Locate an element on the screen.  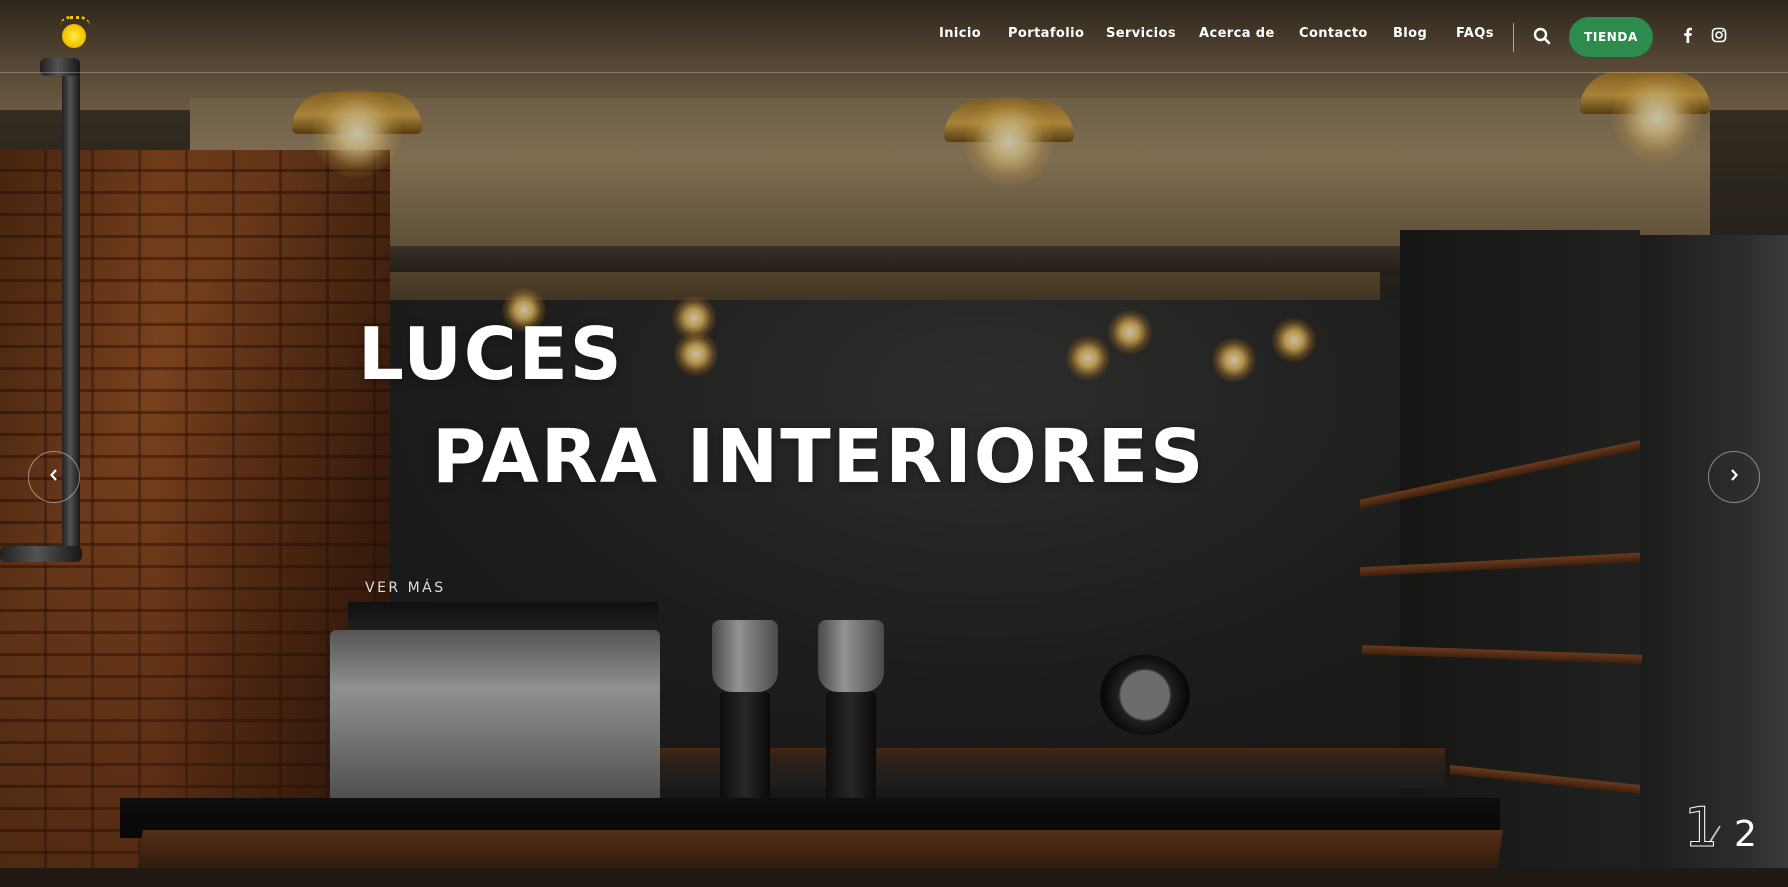
hero-headline-line-2: PARA INTERIORES is located at coordinates (819, 457).